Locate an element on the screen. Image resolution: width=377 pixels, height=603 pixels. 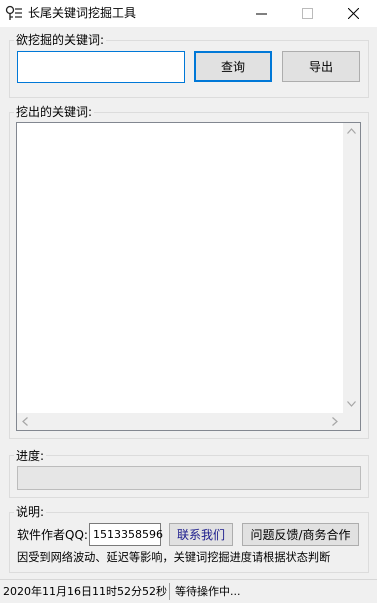
chevron-left-icon is located at coordinates (25, 421).